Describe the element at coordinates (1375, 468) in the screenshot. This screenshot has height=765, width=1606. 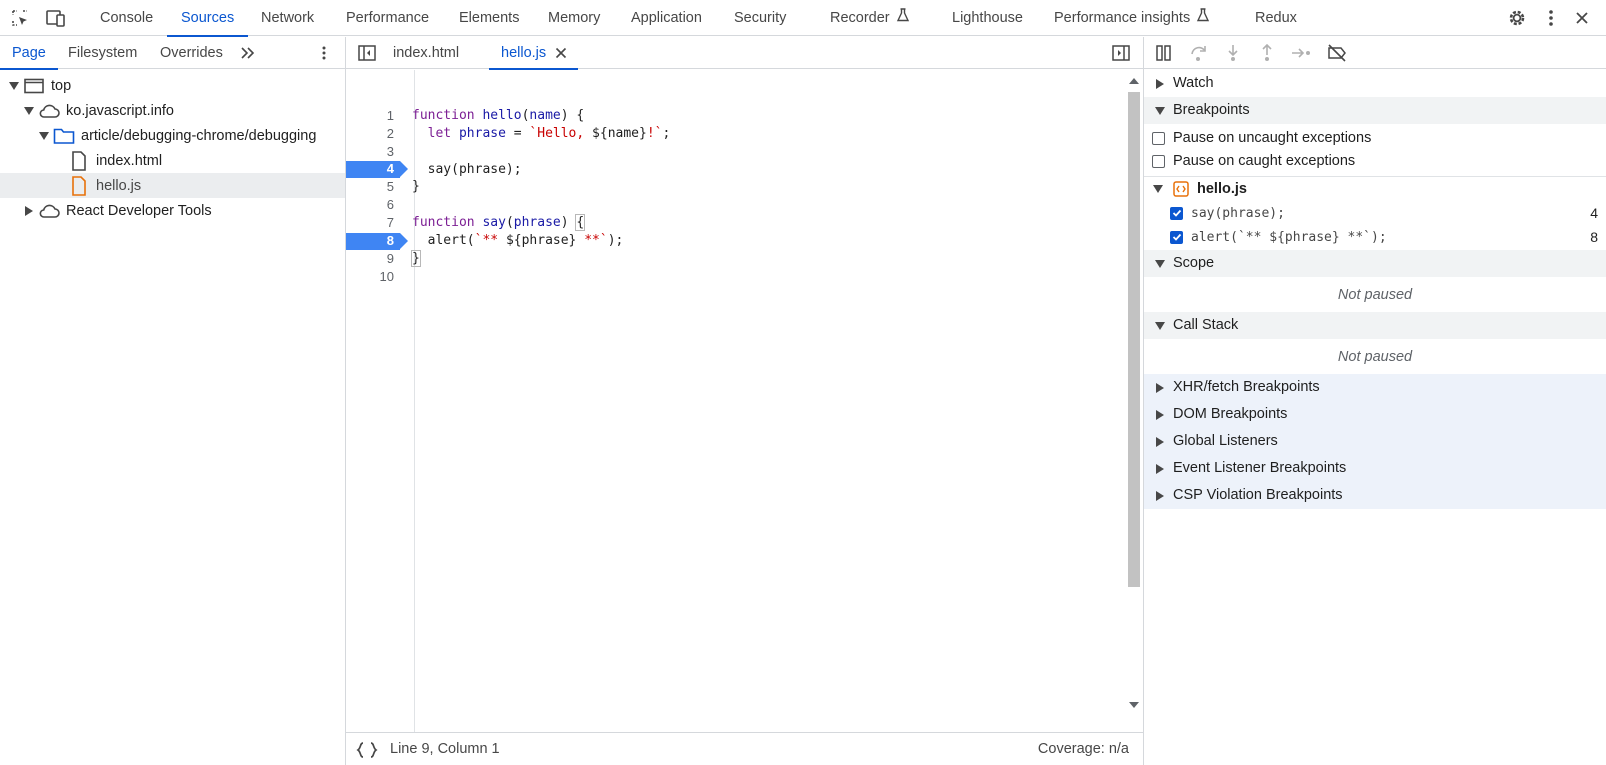
I see `section-event-listener-breakpoints: Event Listener Breakpoints` at that location.